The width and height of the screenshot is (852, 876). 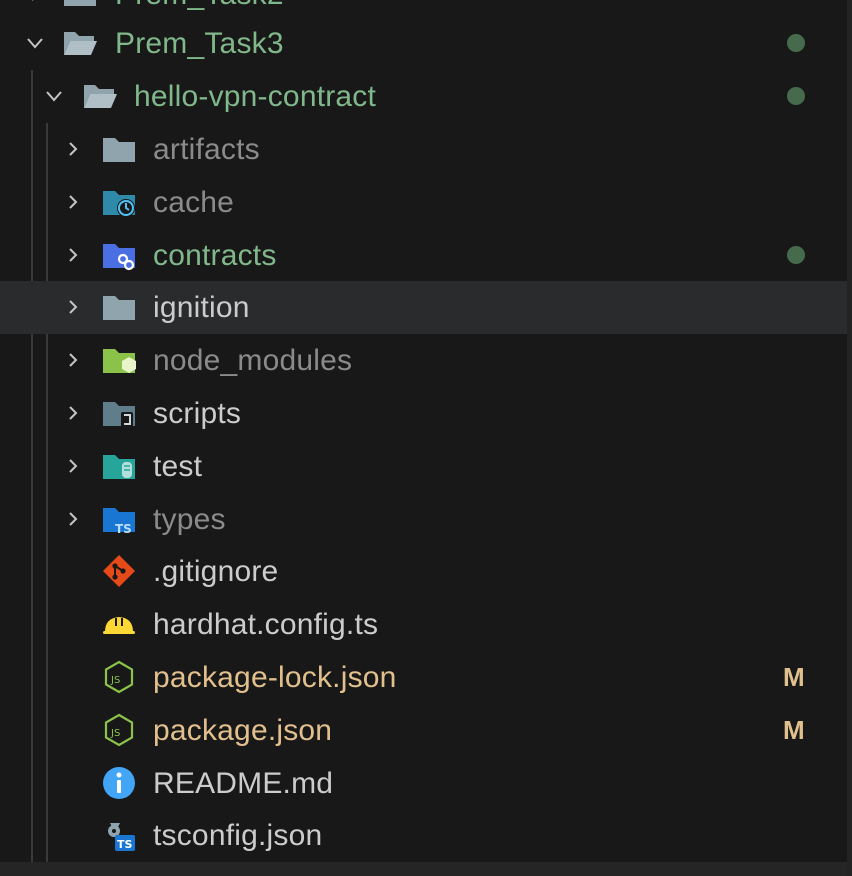 I want to click on folder-scripts-icon, so click(x=119, y=413).